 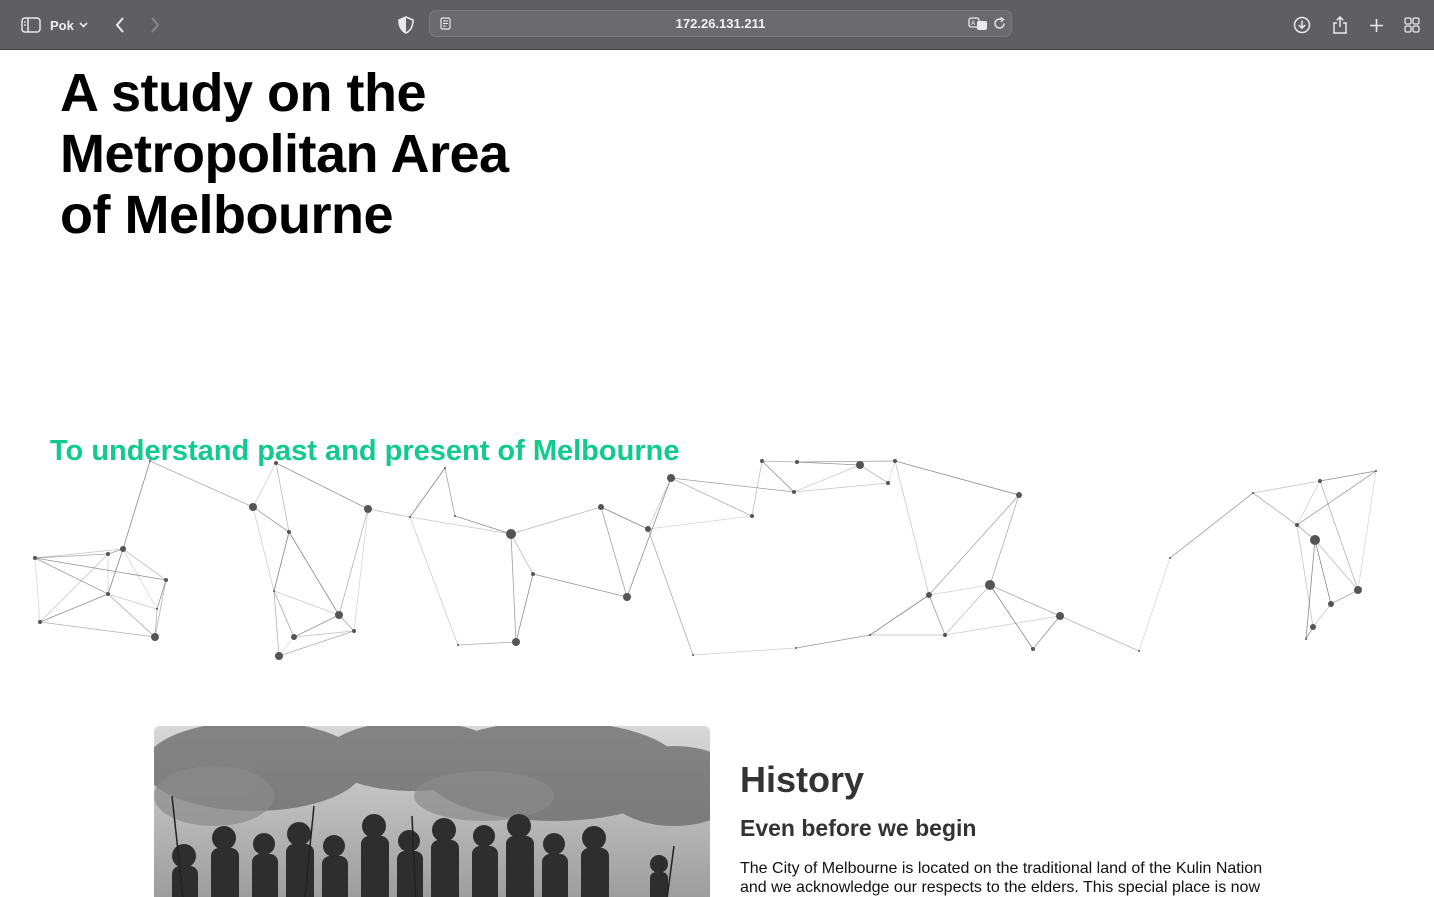 What do you see at coordinates (120, 25) in the screenshot?
I see `back-icon` at bounding box center [120, 25].